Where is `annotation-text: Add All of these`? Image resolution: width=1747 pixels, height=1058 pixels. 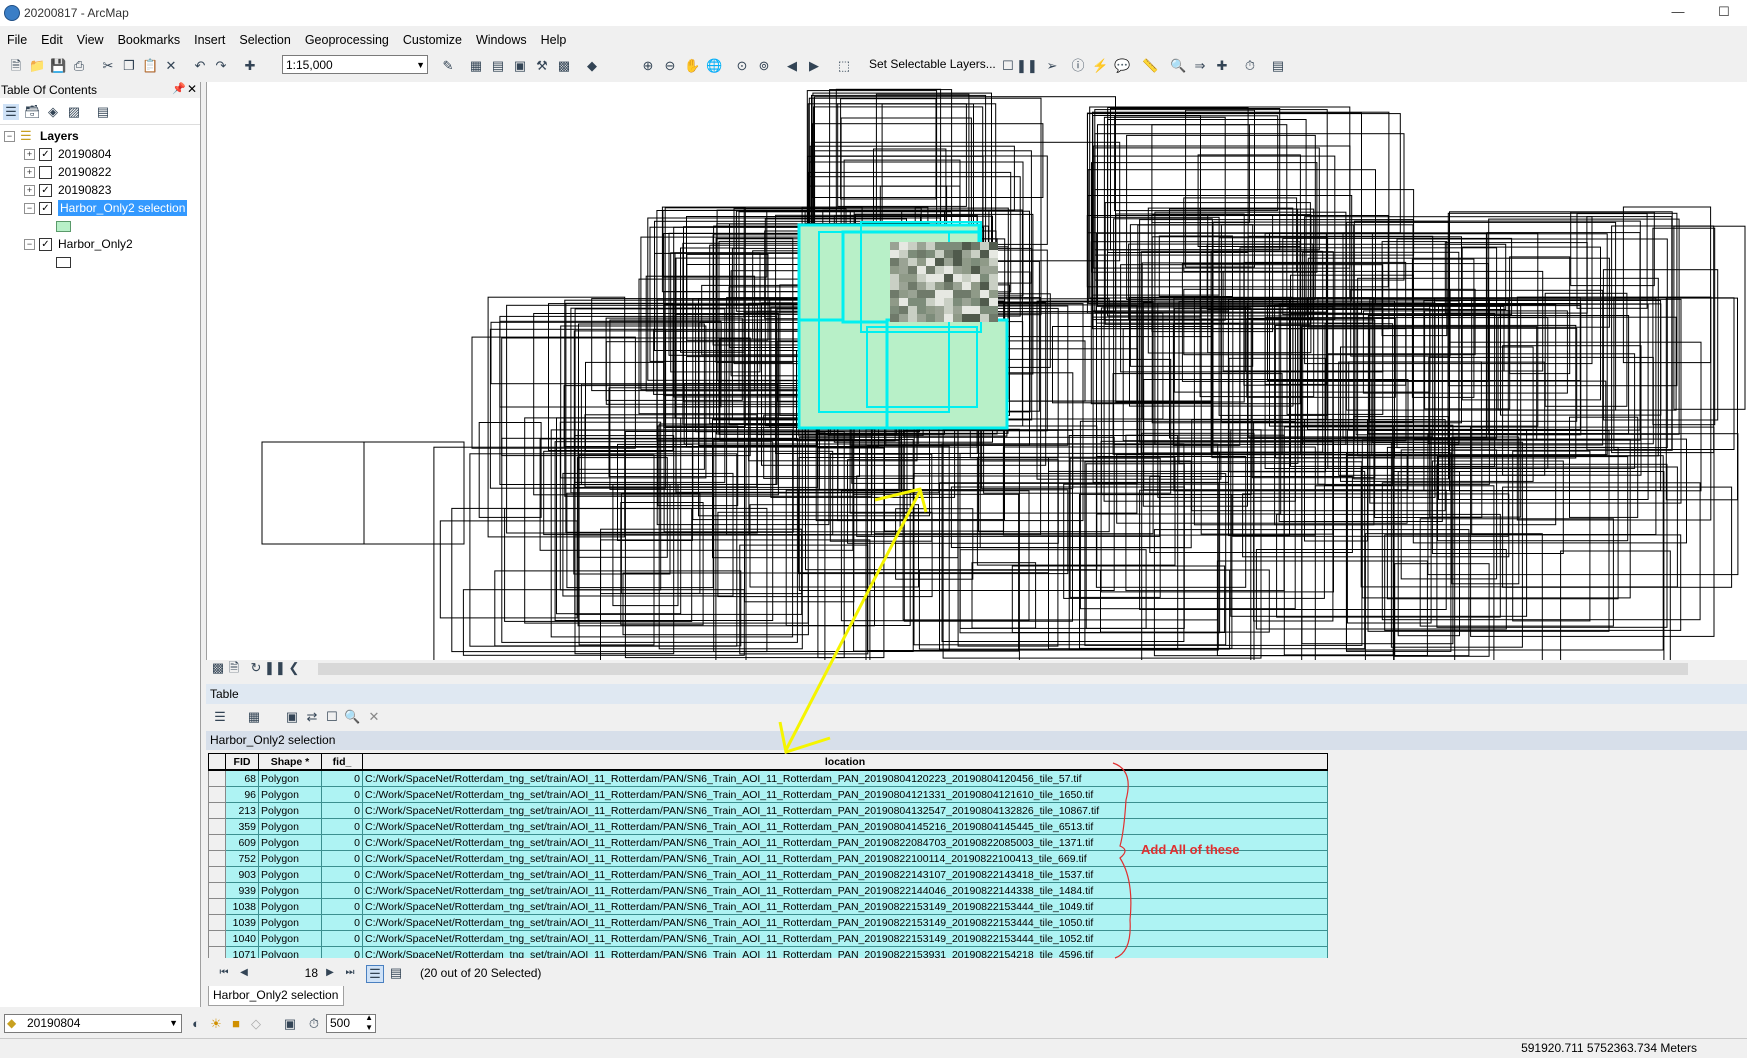 annotation-text: Add All of these is located at coordinates (1190, 849).